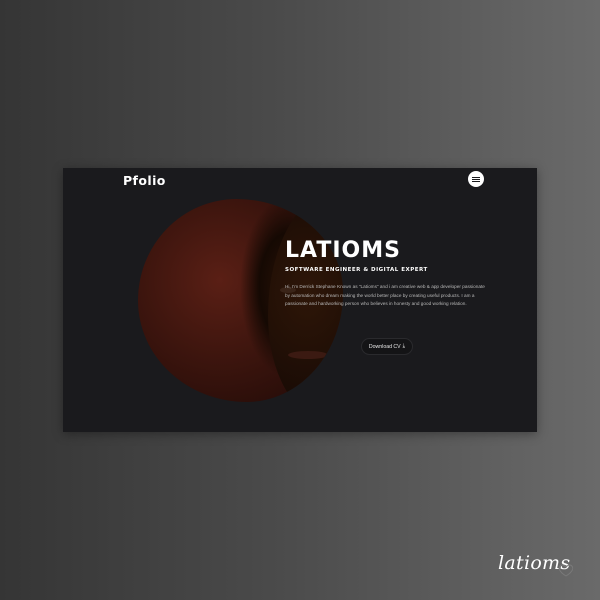 The height and width of the screenshot is (600, 600). I want to click on hero-title: LATIOMS, so click(343, 250).